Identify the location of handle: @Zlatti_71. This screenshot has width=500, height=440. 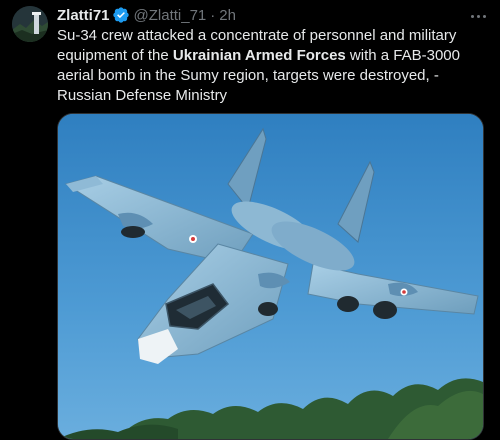
(170, 15).